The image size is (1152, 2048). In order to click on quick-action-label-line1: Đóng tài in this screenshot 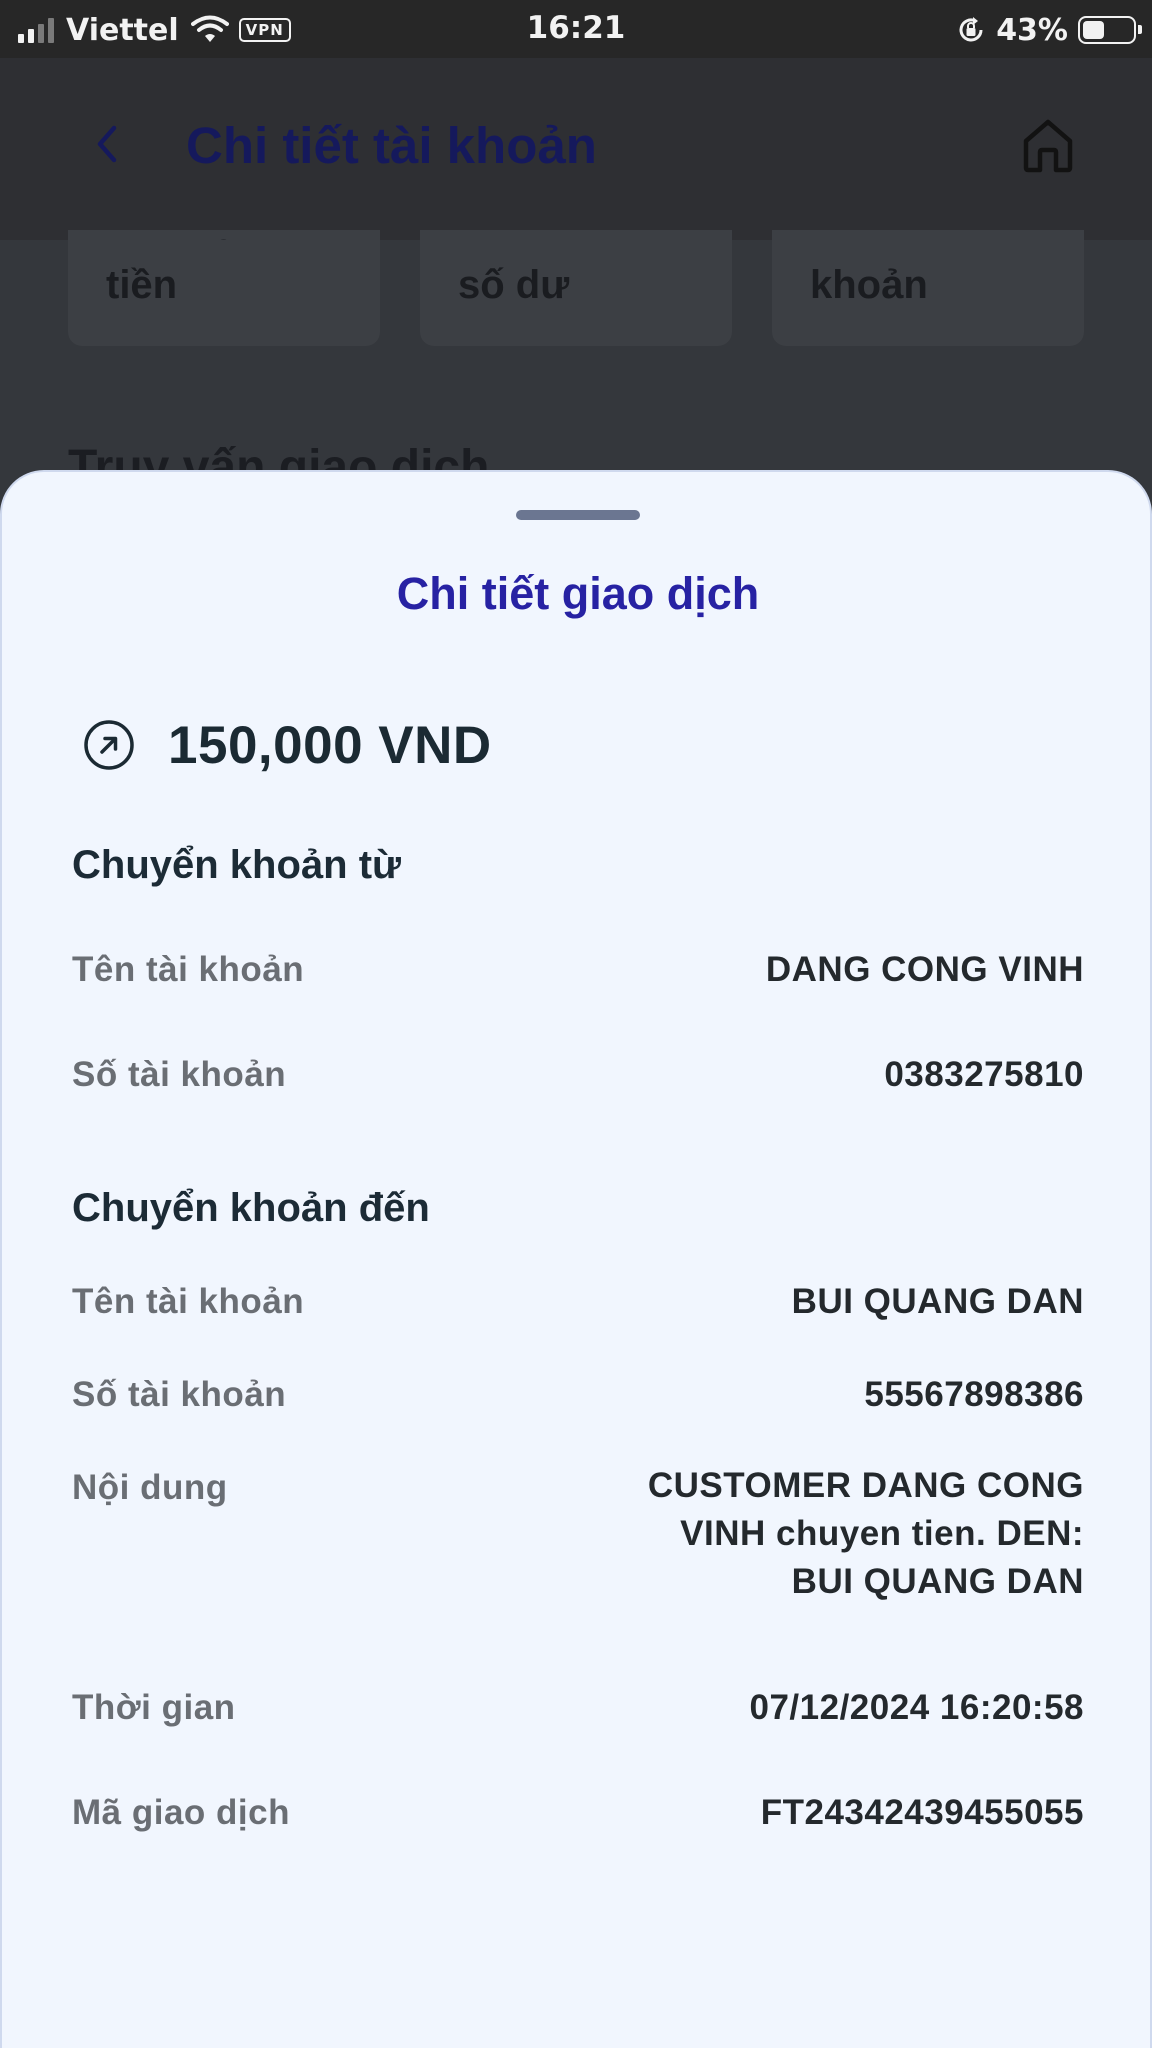, I will do `click(890, 235)`.